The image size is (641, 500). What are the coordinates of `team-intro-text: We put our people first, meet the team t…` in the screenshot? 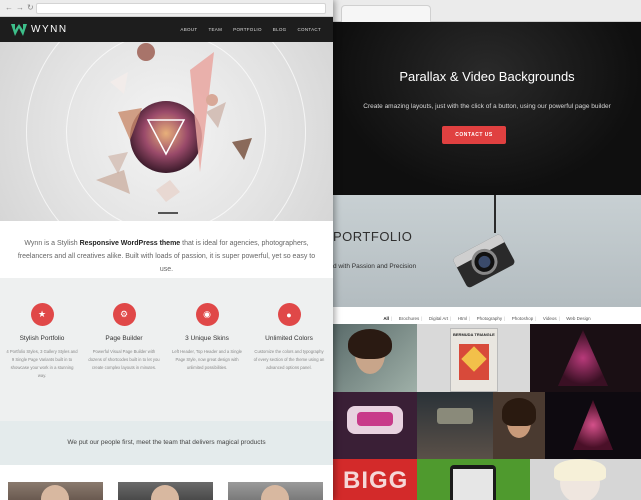 It's located at (166, 442).